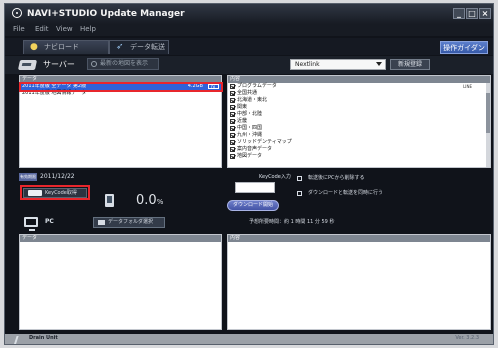 Image resolution: width=498 pixels, height=348 pixels. Describe the element at coordinates (359, 114) in the screenshot. I see `category-item: 中部・北陸` at that location.